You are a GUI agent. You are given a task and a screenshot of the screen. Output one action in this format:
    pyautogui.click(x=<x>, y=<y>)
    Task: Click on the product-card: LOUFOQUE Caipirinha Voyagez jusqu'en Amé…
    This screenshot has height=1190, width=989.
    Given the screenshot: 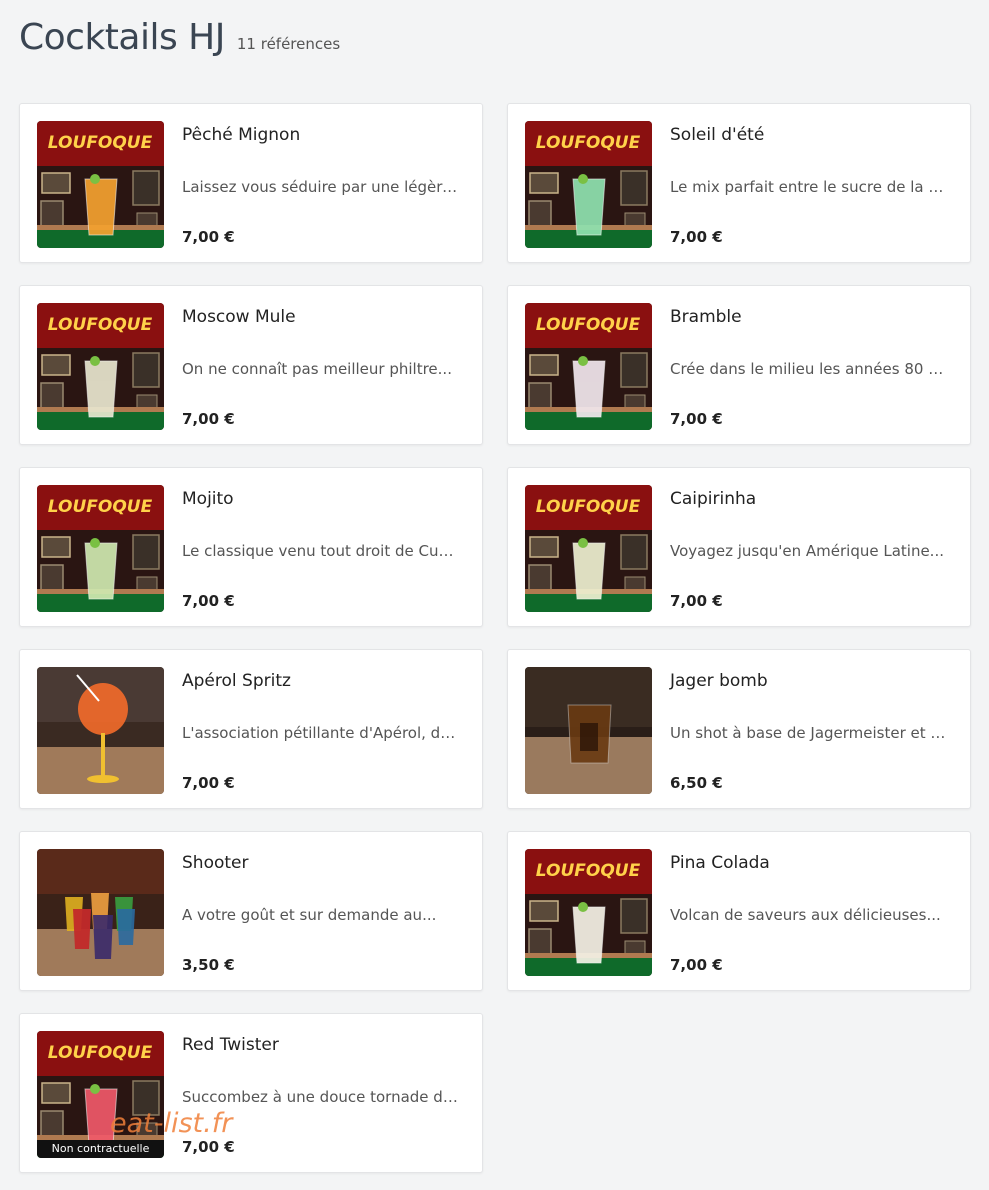 What is the action you would take?
    pyautogui.click(x=739, y=547)
    